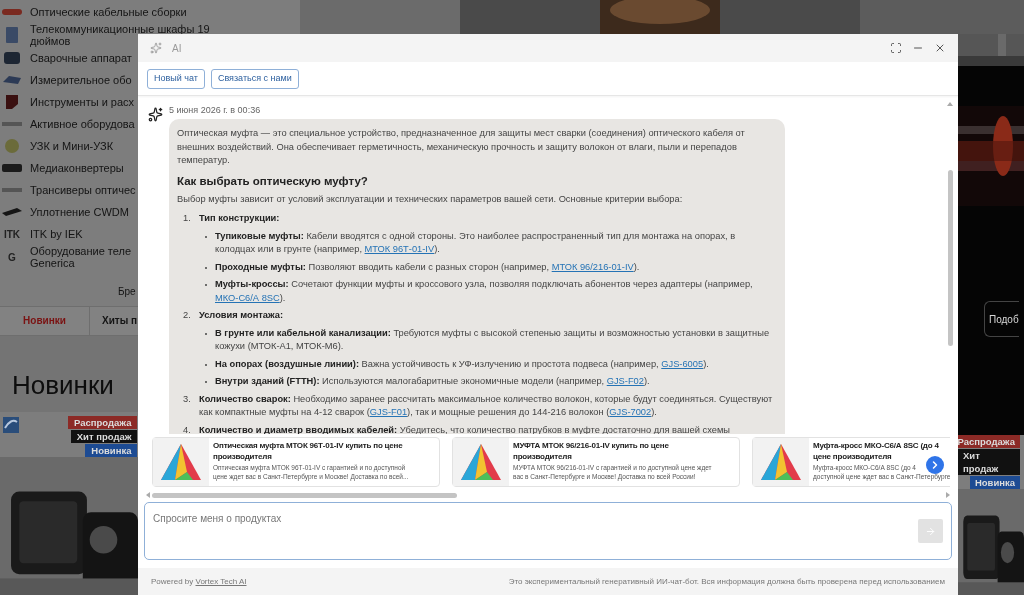 This screenshot has height=595, width=1024. Describe the element at coordinates (950, 104) in the screenshot. I see `scroll-up-icon` at that location.